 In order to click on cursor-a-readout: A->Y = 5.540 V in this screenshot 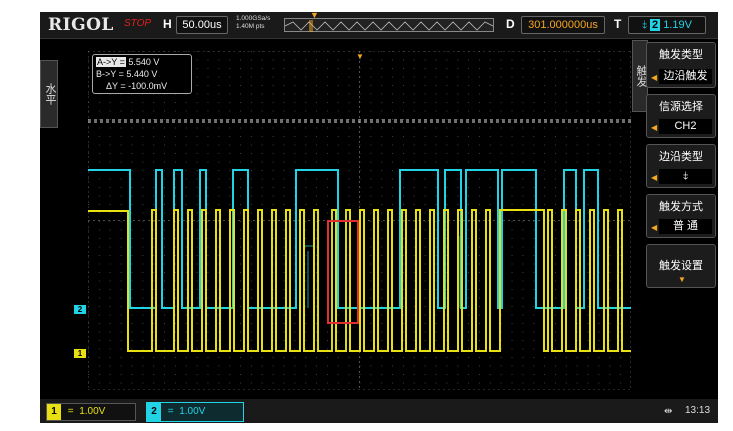, I will do `click(142, 62)`.